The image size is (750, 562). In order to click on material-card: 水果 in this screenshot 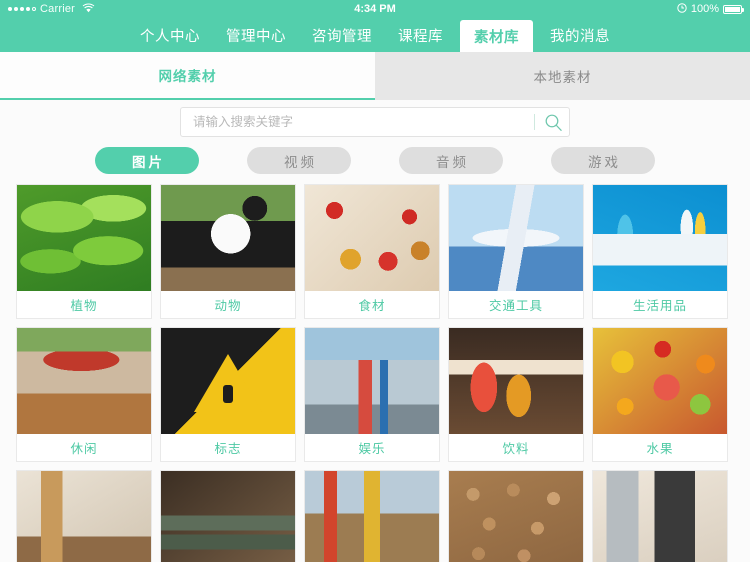, I will do `click(660, 394)`.